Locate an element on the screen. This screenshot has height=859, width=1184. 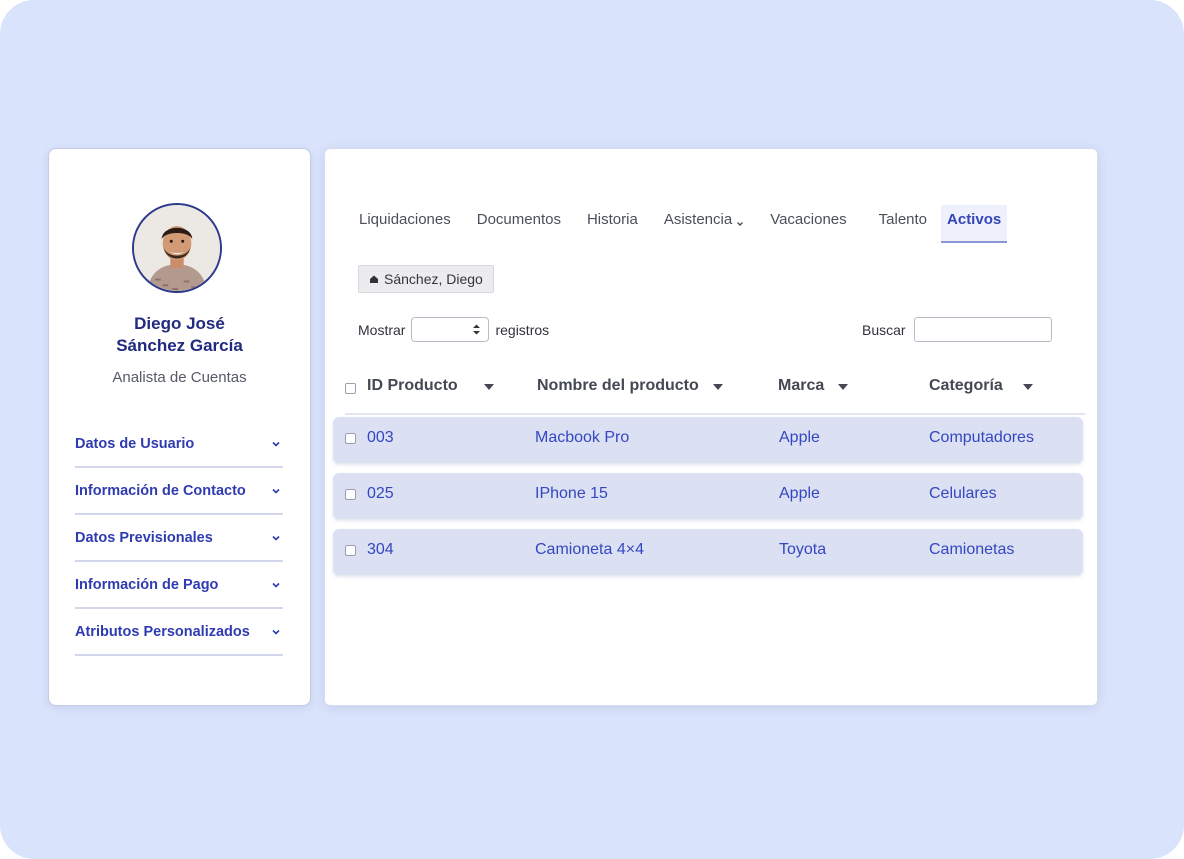
menu-item-datos-usuario: Datos de Usuario is located at coordinates (179, 444).